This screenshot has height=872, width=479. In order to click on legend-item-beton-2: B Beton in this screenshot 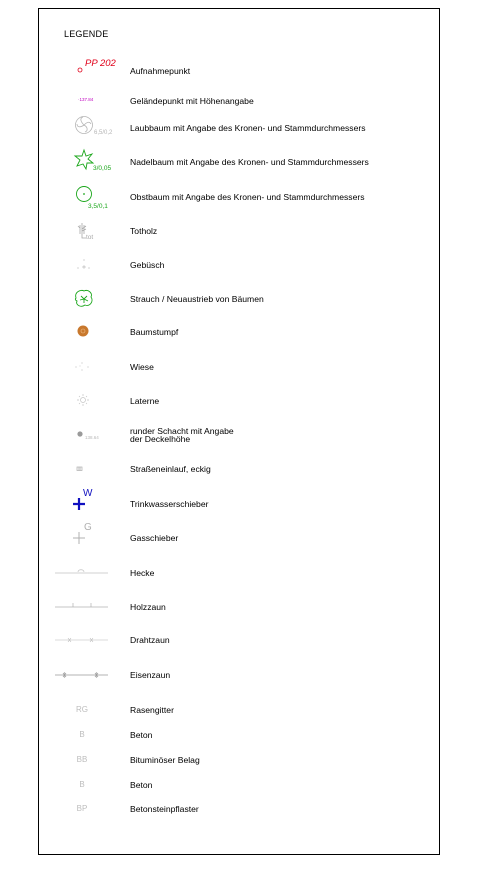, I will do `click(239, 788)`.